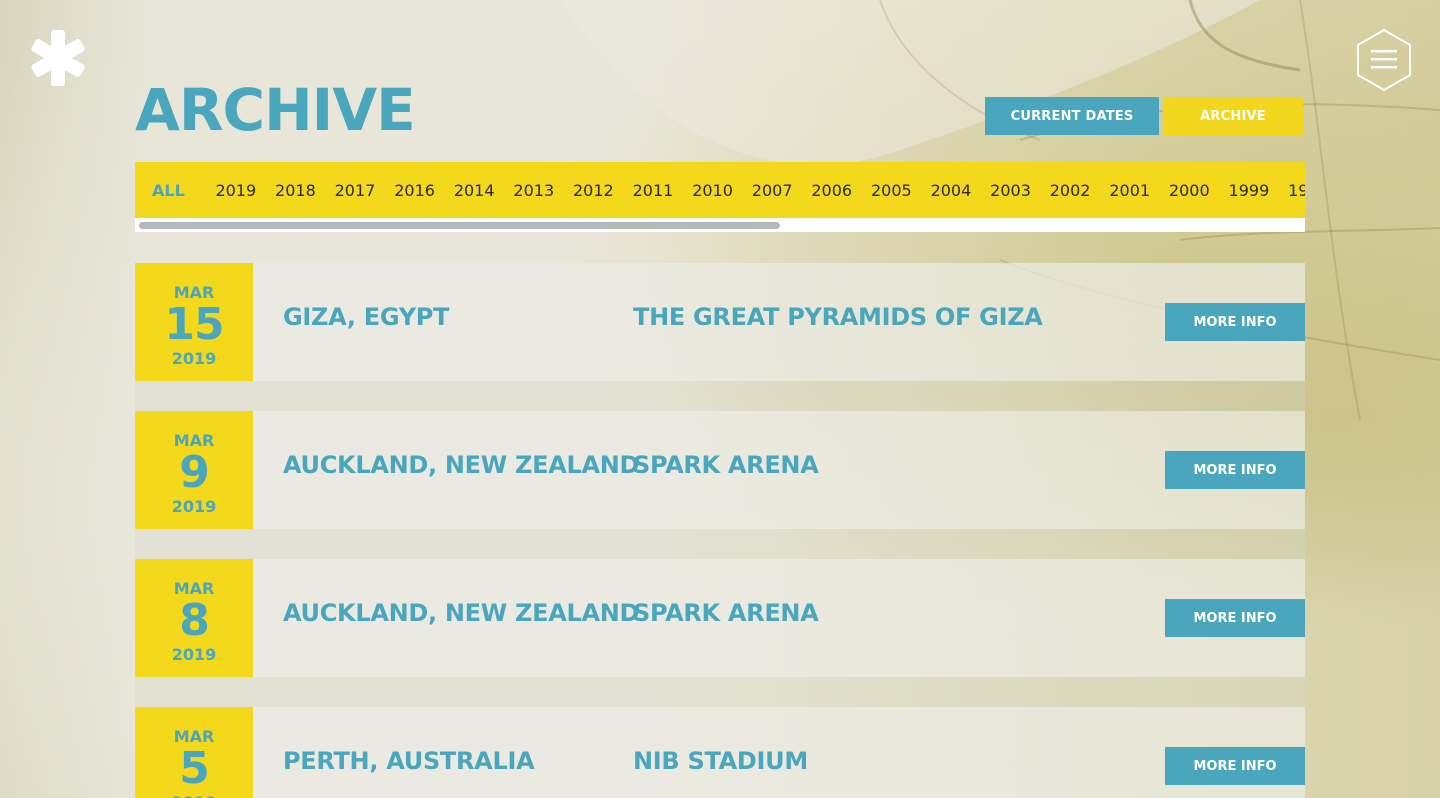  I want to click on year-filter-item: 2014, so click(474, 190).